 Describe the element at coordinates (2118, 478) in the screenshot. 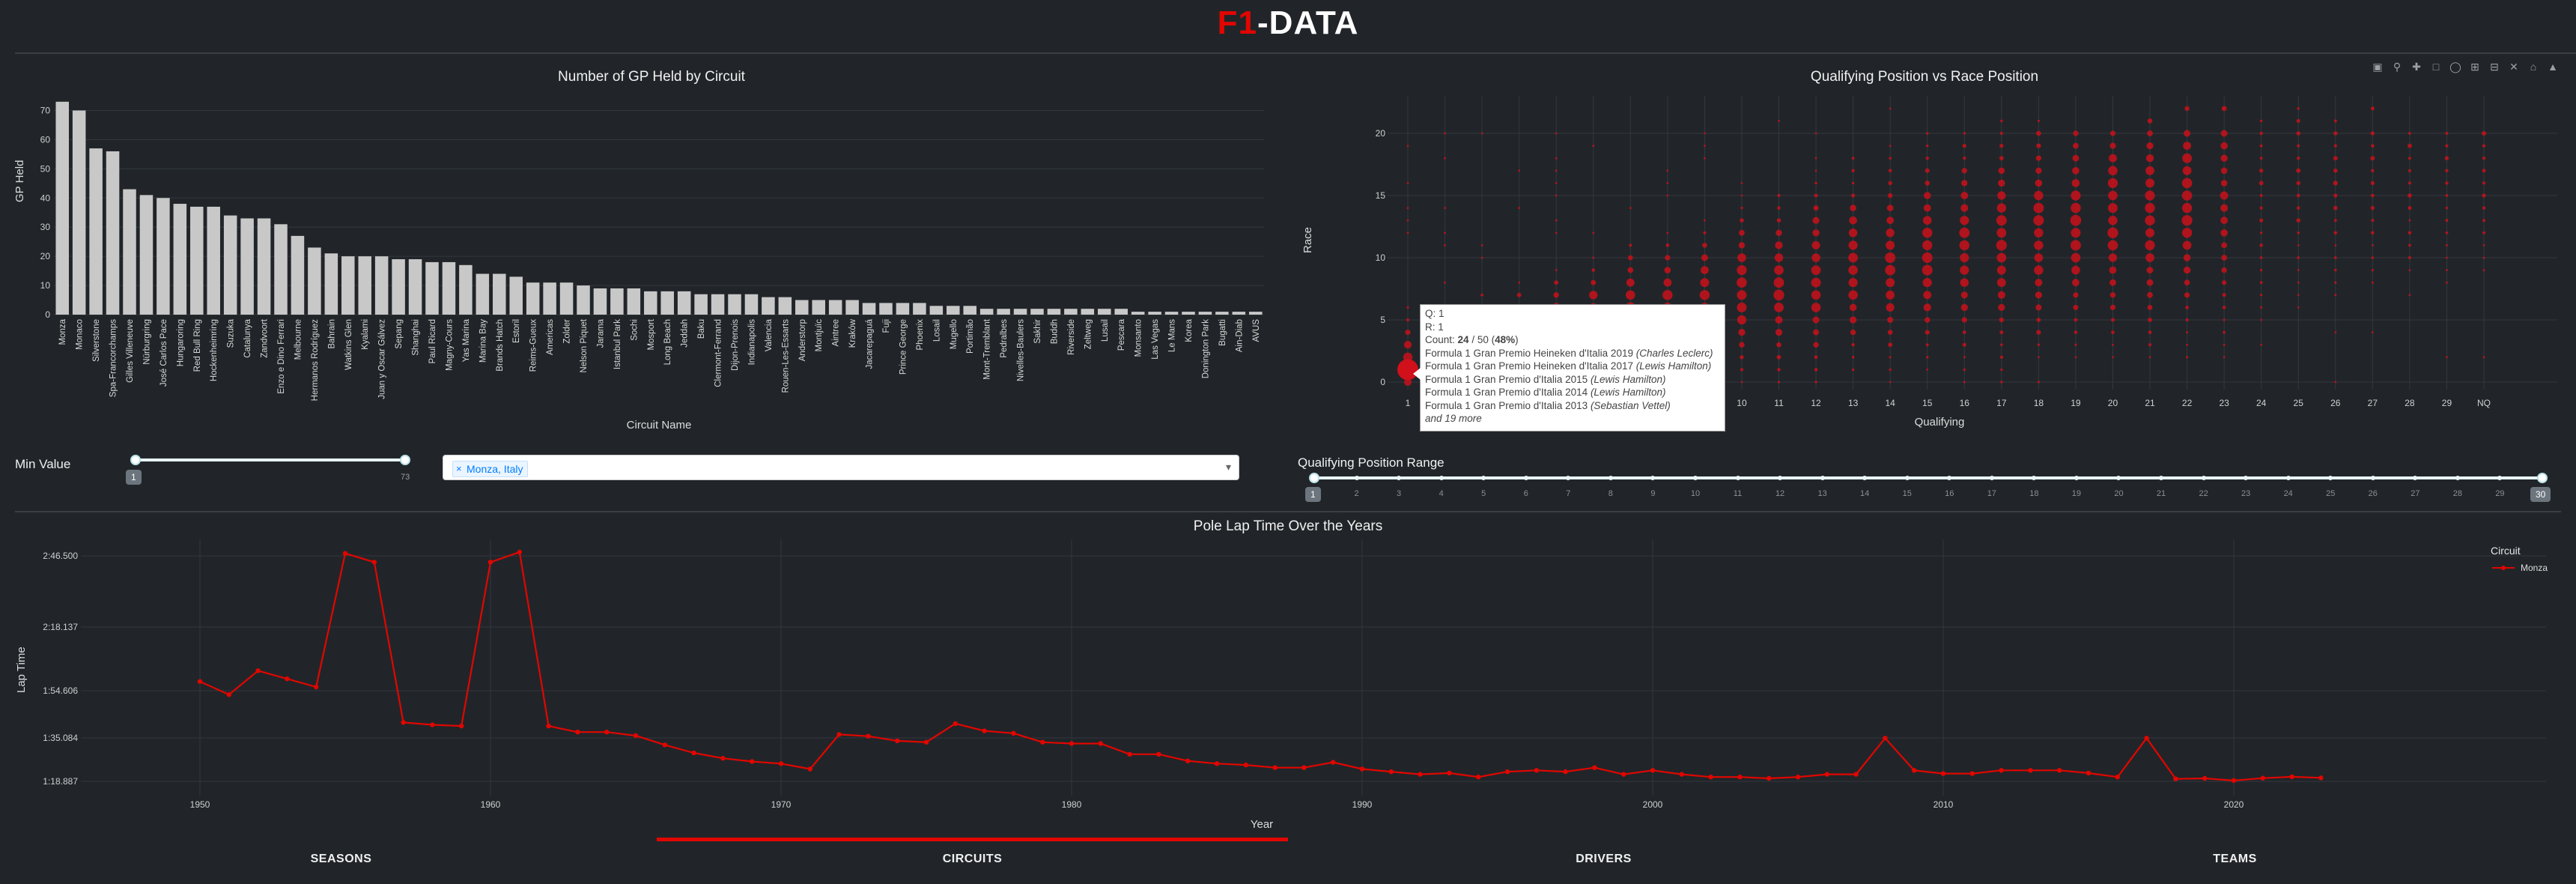

I see `qual-range-tick-dot` at that location.